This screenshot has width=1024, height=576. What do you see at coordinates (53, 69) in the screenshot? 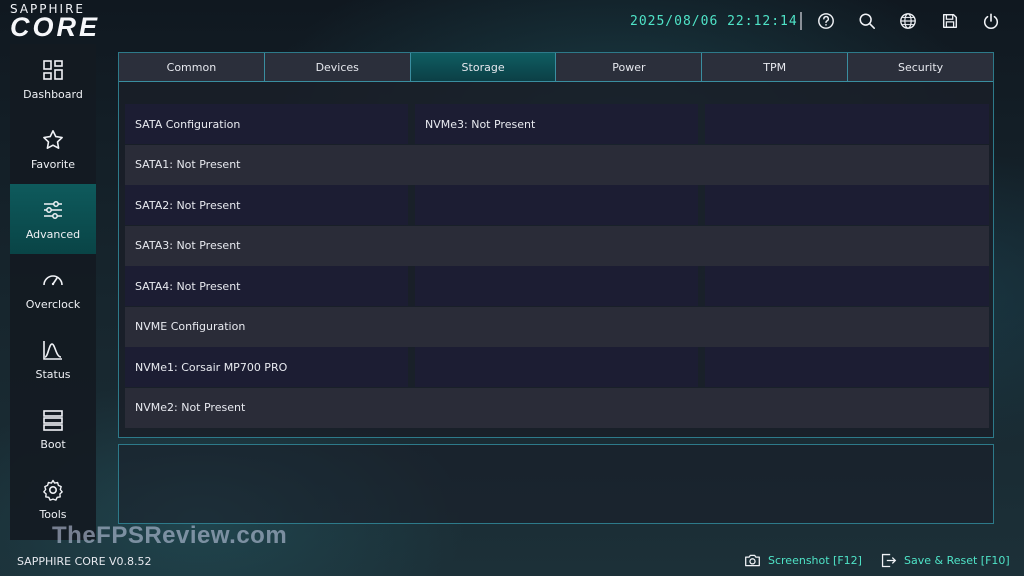
I see `dashboard-icon` at bounding box center [53, 69].